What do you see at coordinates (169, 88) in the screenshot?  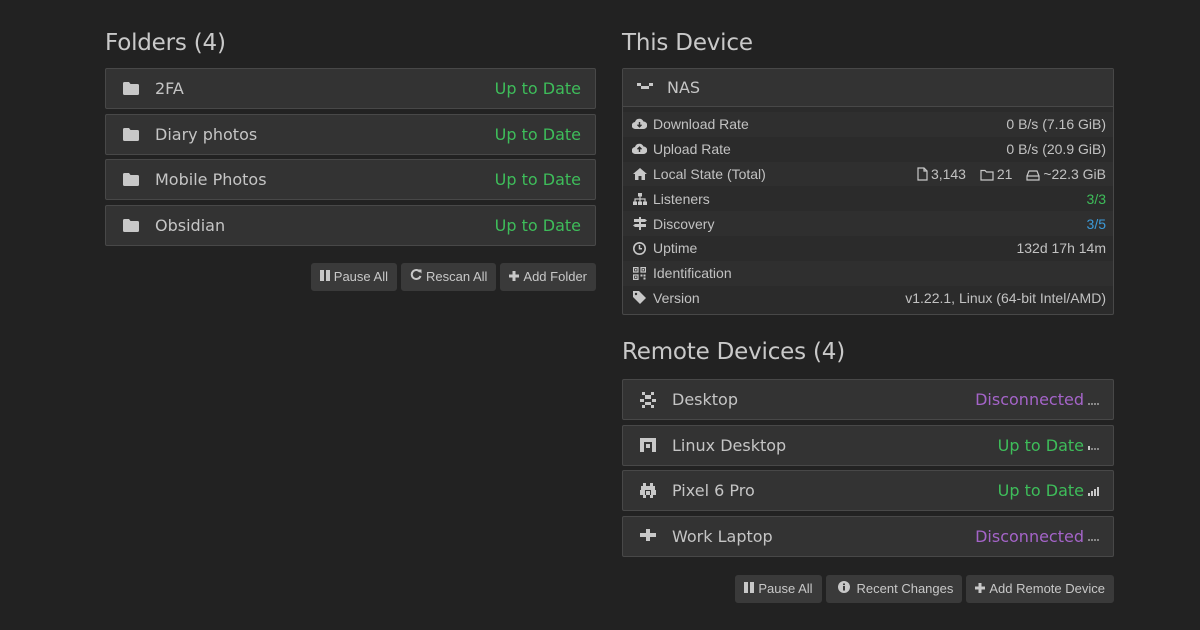 I see `folder-name: 2FA` at bounding box center [169, 88].